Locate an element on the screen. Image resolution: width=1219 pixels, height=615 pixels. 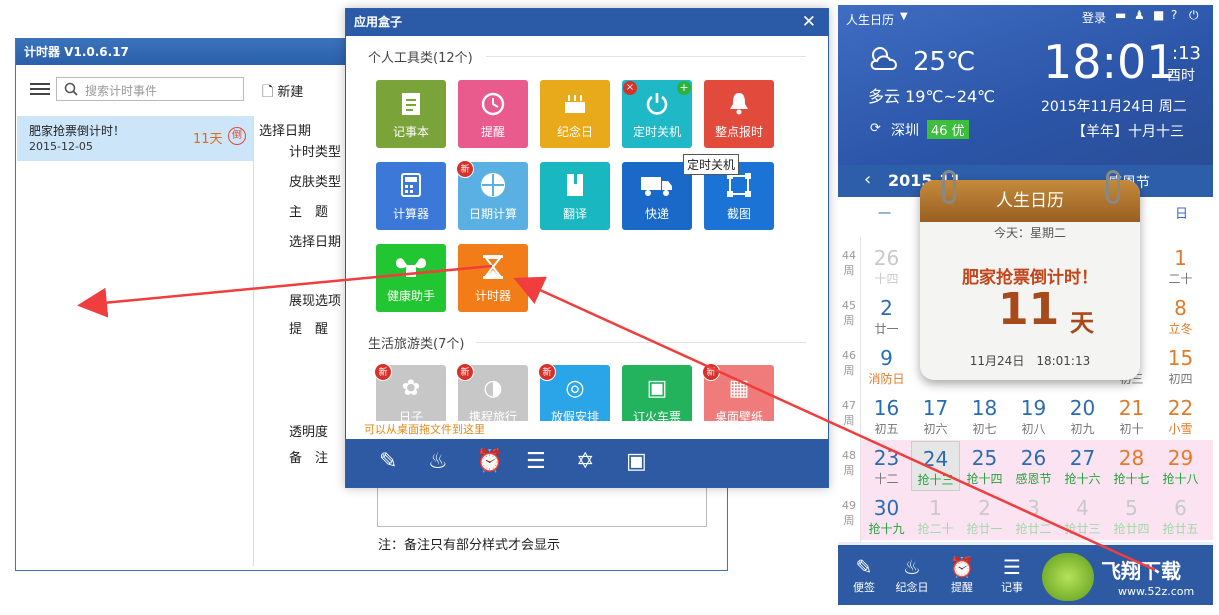
arrow-to-timer is located at coordinates (285, 291).